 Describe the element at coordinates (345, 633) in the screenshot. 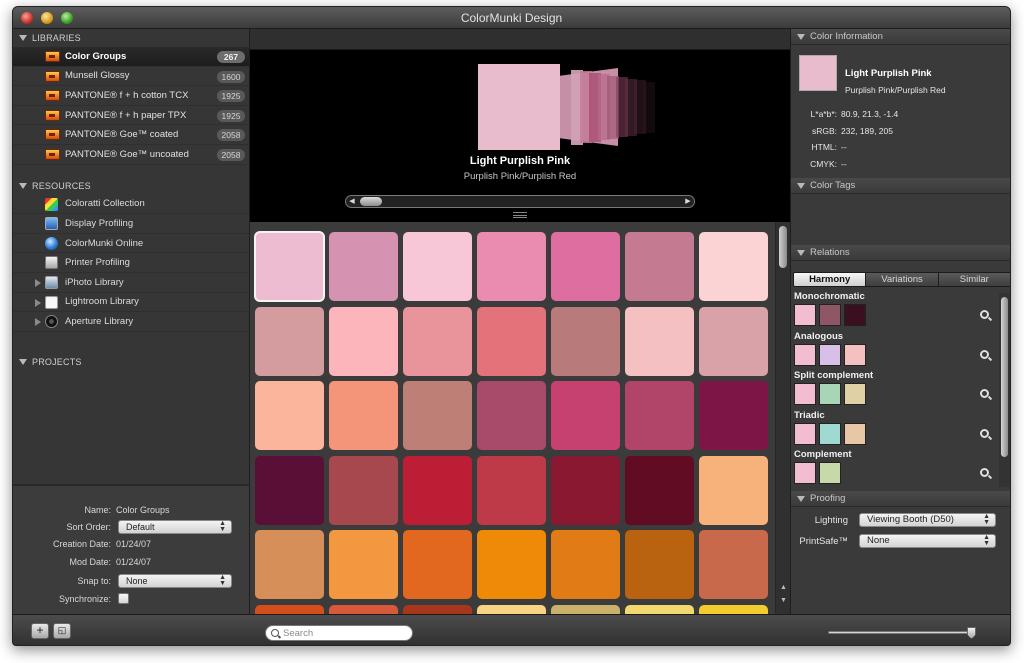

I see `search-input` at that location.